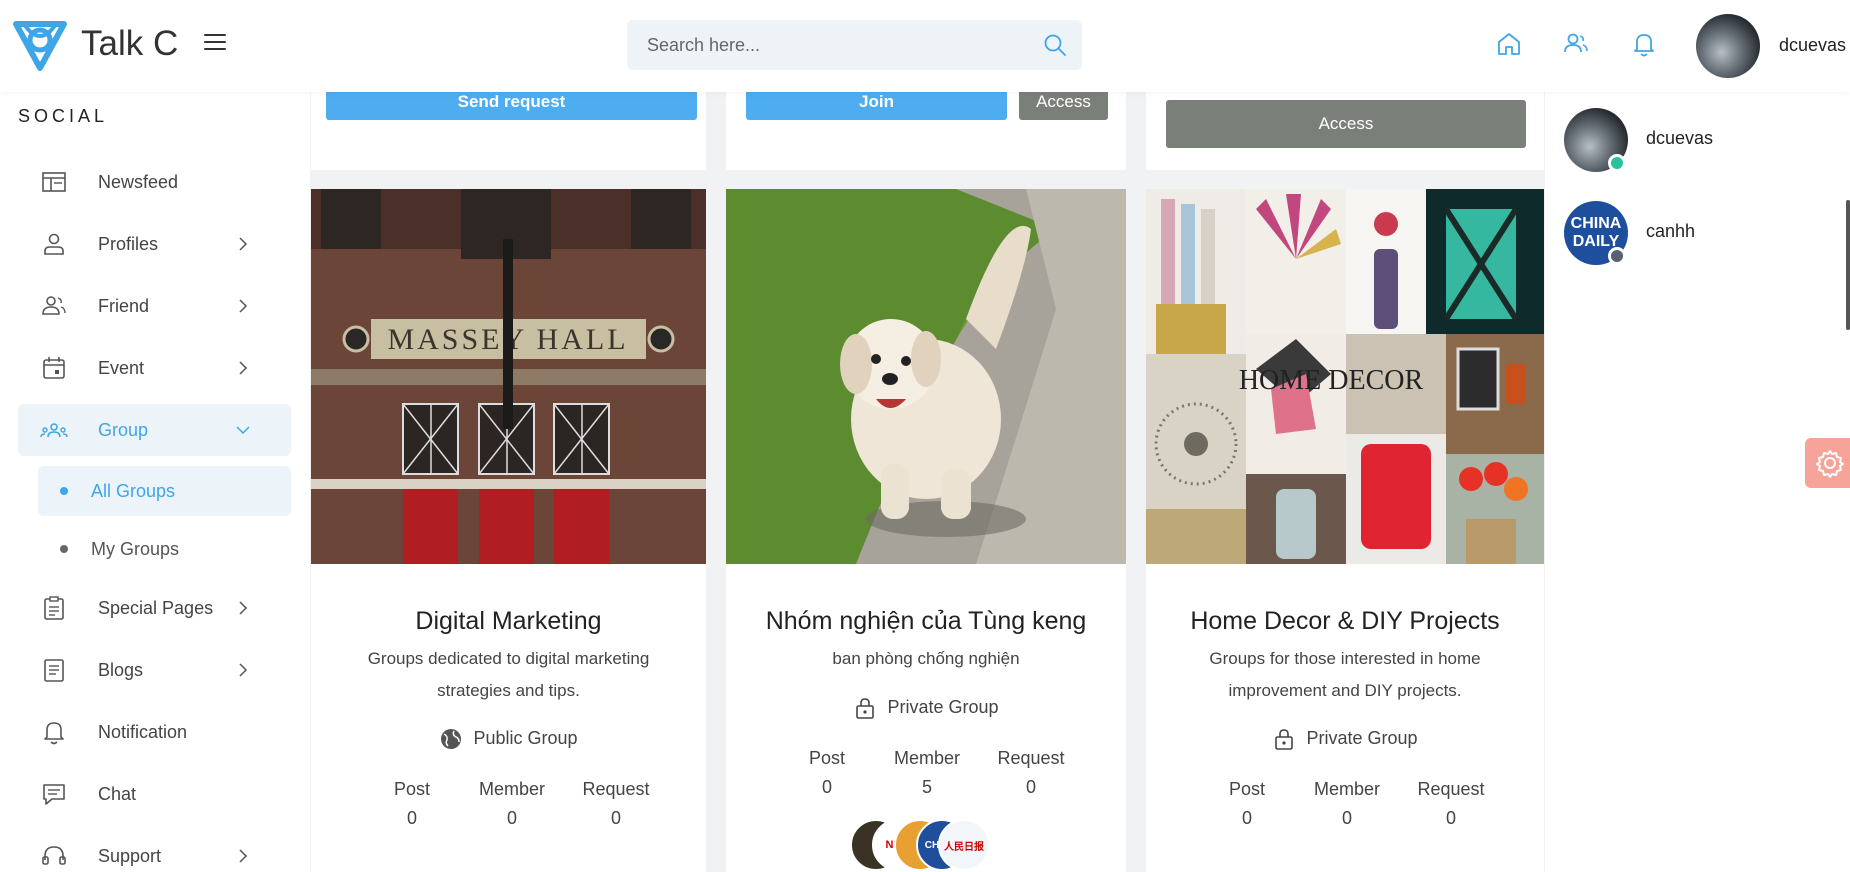 This screenshot has height=872, width=1850. What do you see at coordinates (143, 731) in the screenshot?
I see `sidebar-item-label: Notification` at bounding box center [143, 731].